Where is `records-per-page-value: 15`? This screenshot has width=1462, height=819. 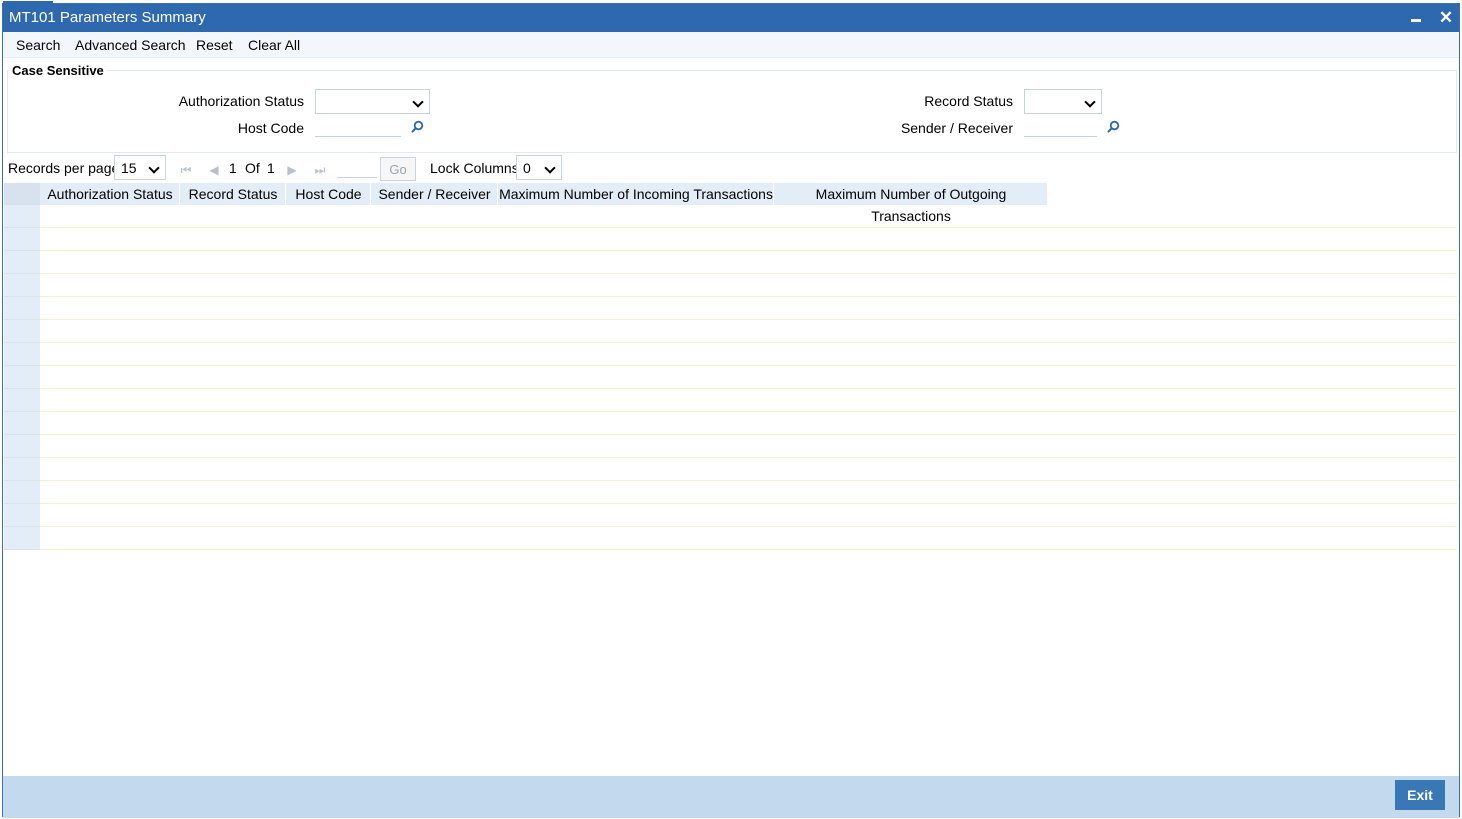
records-per-page-value: 15 is located at coordinates (129, 168).